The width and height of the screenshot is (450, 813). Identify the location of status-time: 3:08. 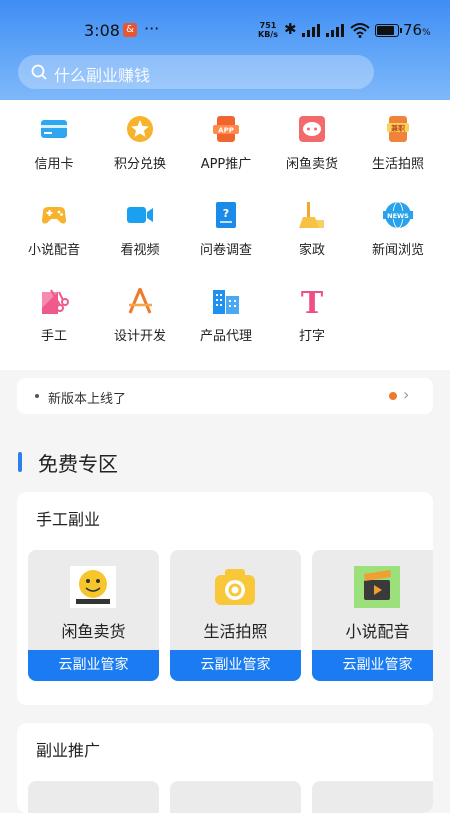
(102, 30).